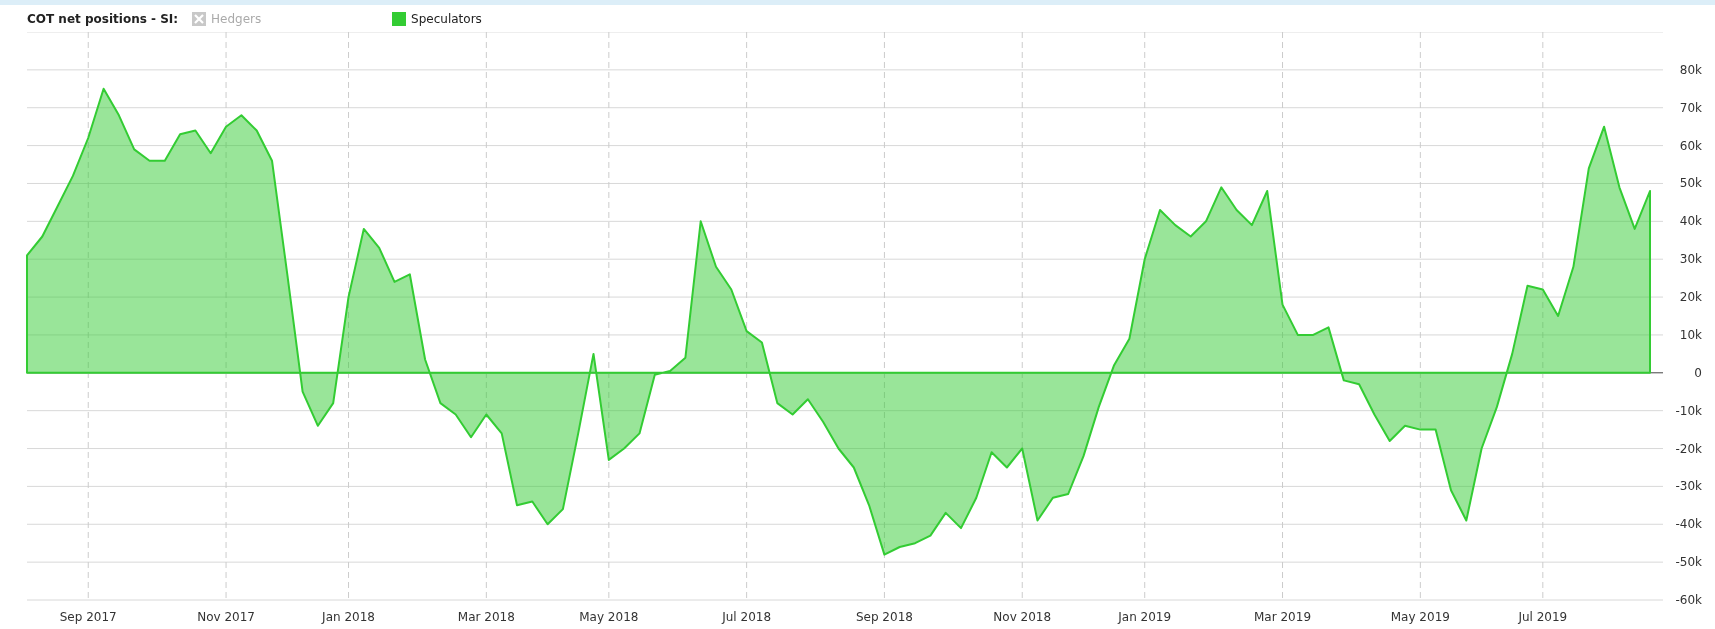 This screenshot has height=629, width=1715. I want to click on y-axis-label: -30k, so click(1688, 486).